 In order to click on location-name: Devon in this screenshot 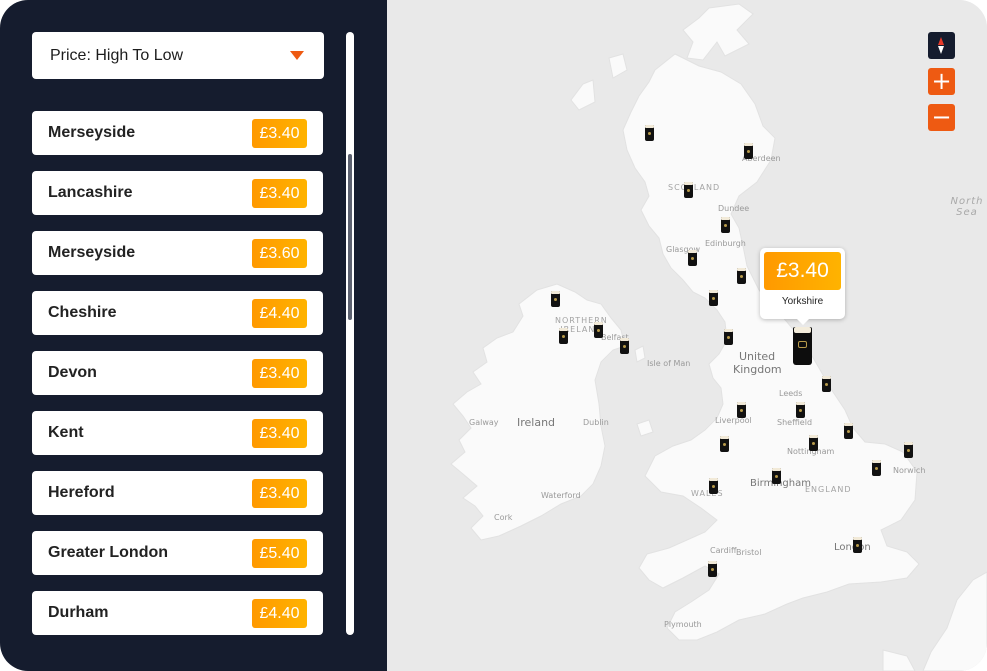, I will do `click(72, 372)`.